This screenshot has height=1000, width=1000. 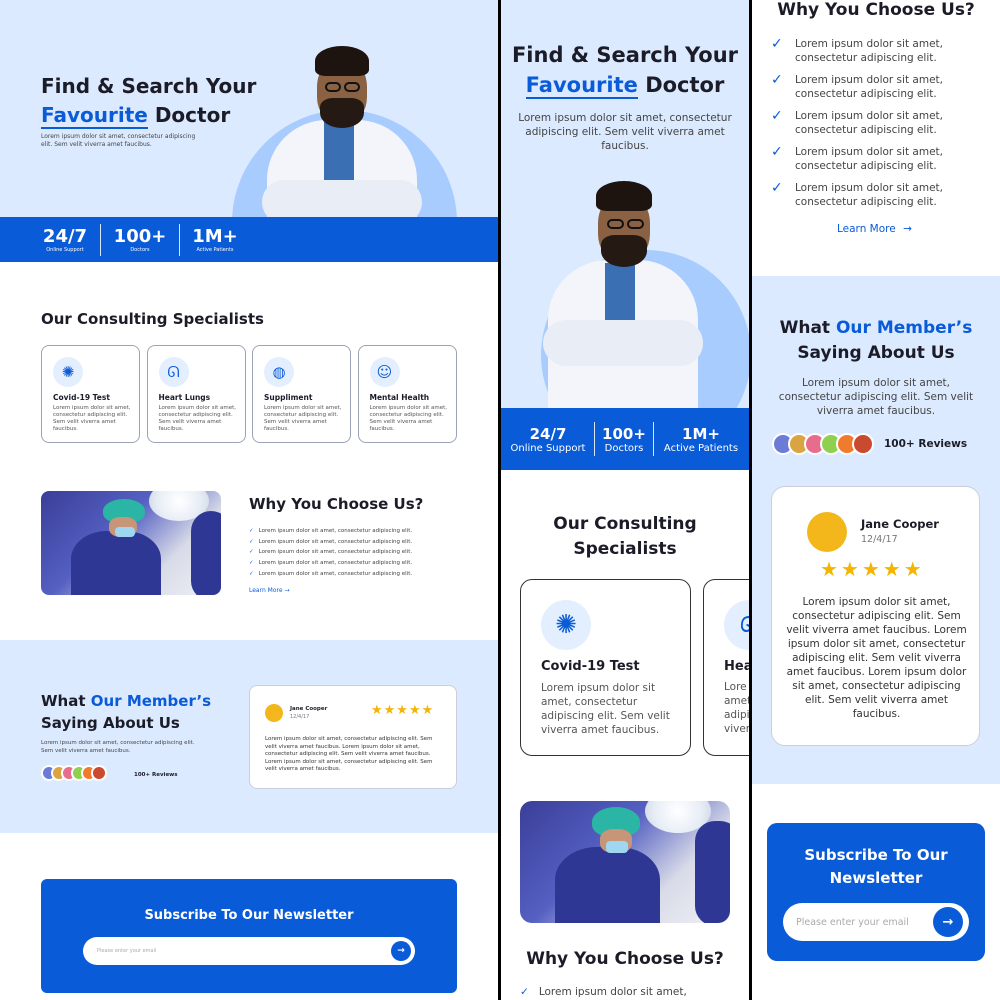 What do you see at coordinates (152, 319) in the screenshot?
I see `specialists-heading: Our Consulting Specialists` at bounding box center [152, 319].